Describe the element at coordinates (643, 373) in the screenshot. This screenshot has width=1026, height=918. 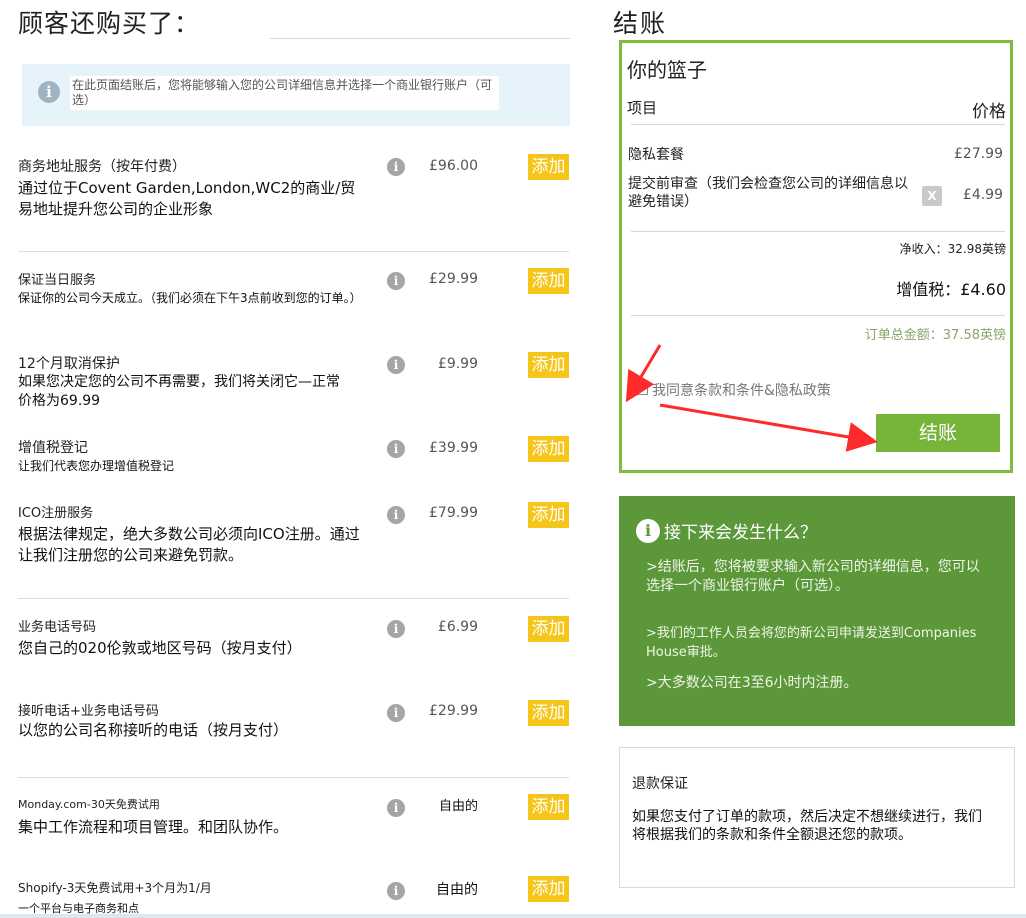
I see `arrow-to-checkbox` at that location.